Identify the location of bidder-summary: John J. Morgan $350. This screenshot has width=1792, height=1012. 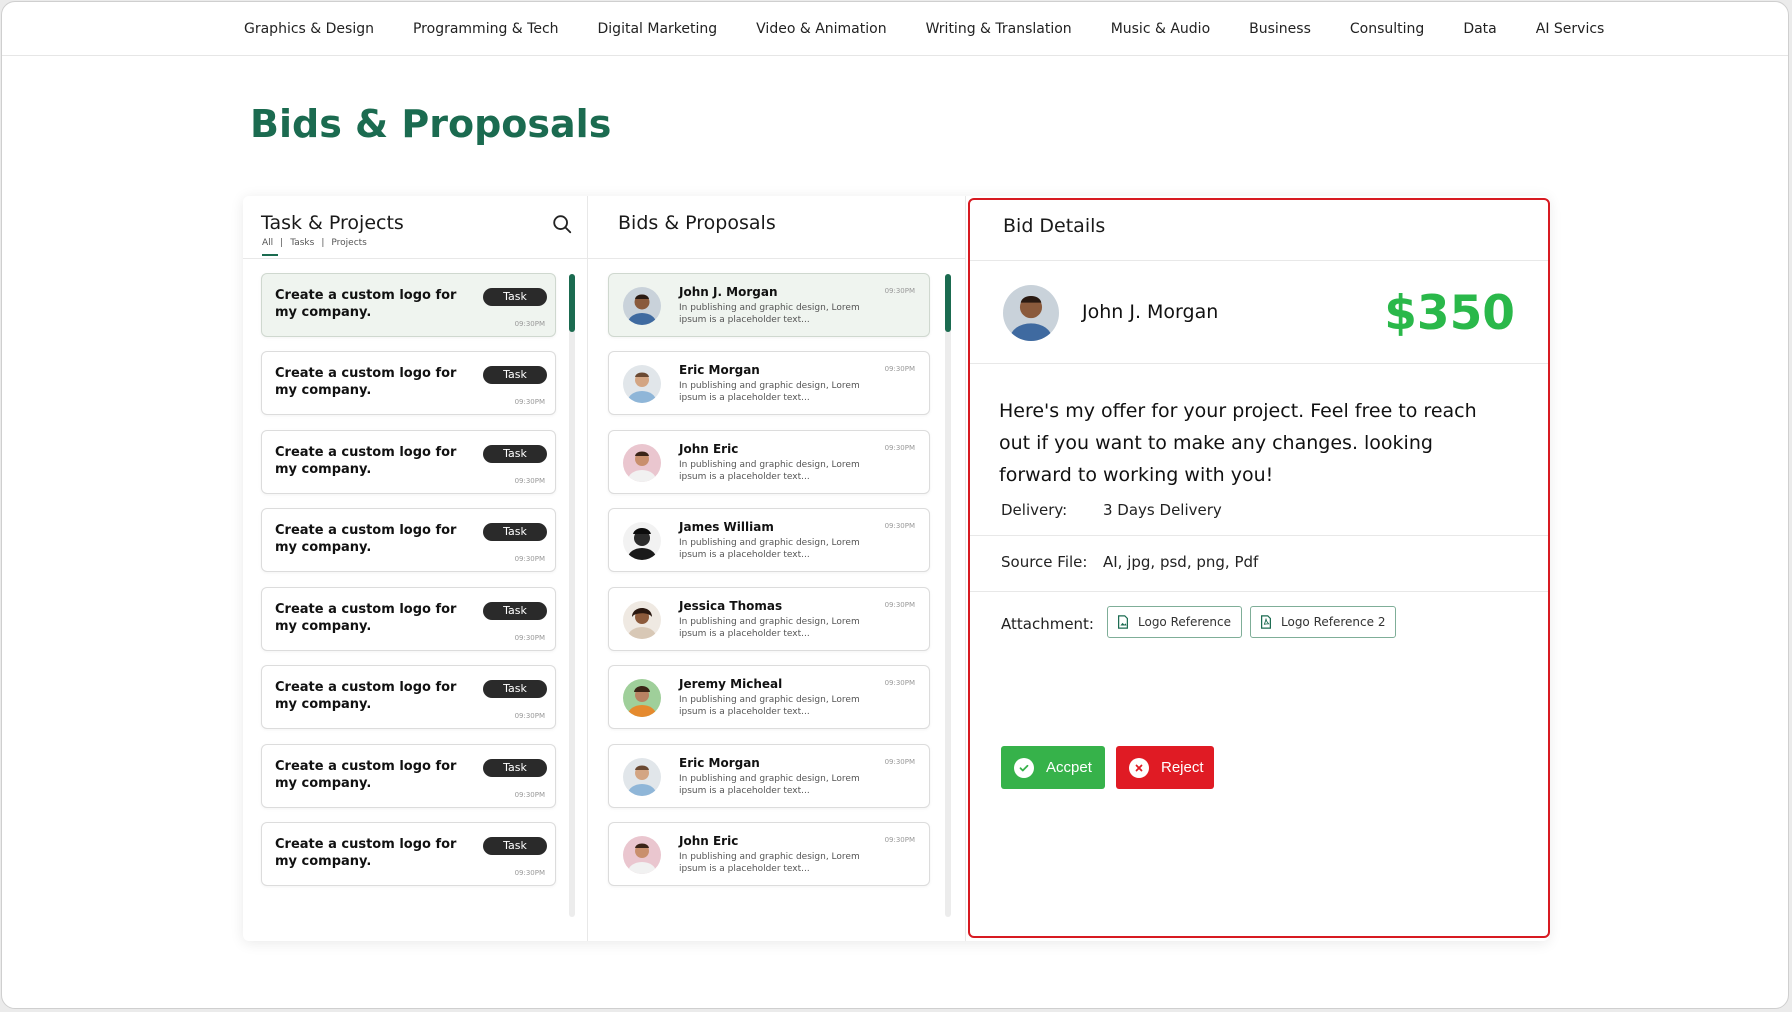
(1259, 312).